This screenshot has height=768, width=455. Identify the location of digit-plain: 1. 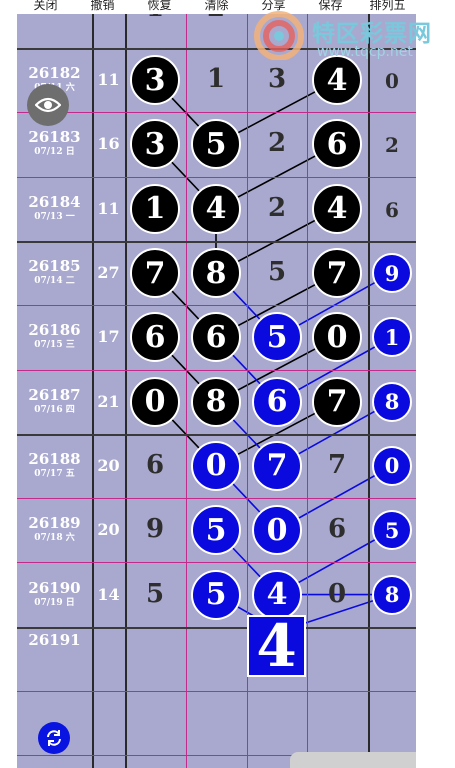
(216, 79).